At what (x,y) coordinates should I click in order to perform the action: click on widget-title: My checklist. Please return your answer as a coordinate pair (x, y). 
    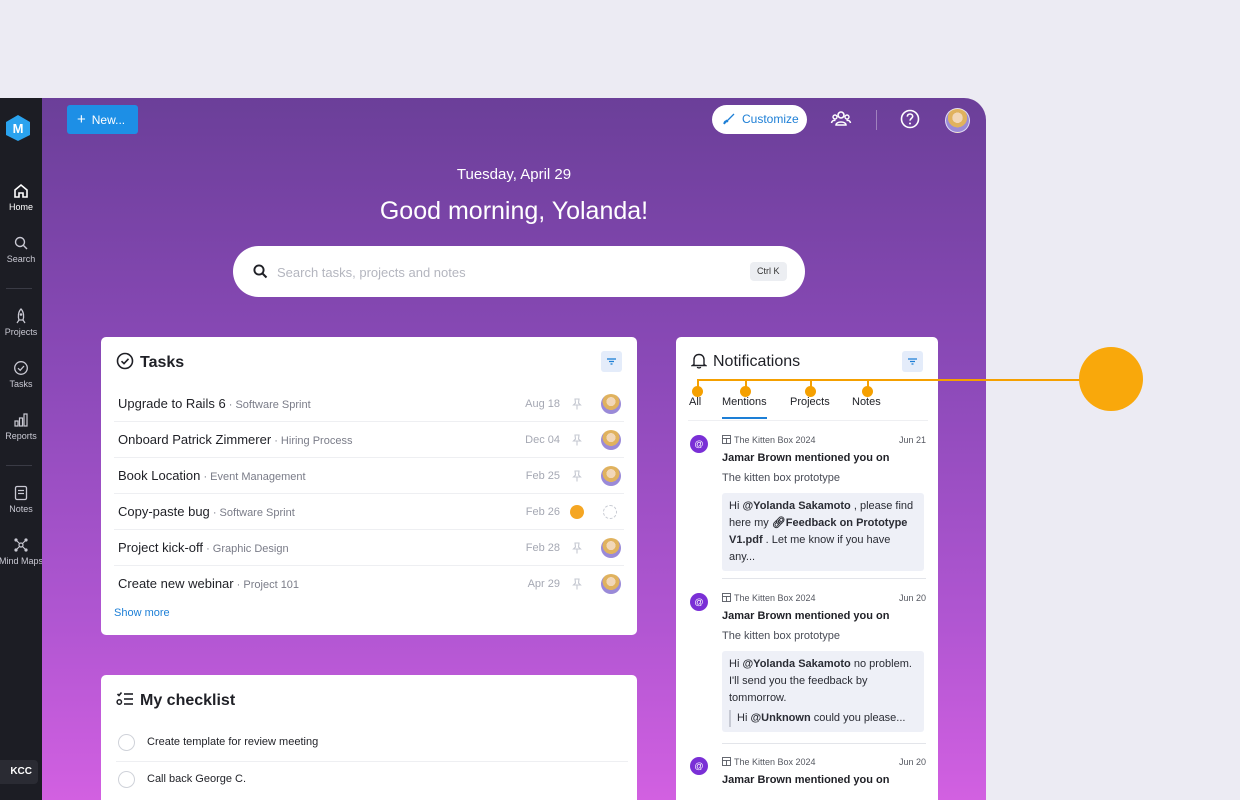
    Looking at the image, I should click on (175, 700).